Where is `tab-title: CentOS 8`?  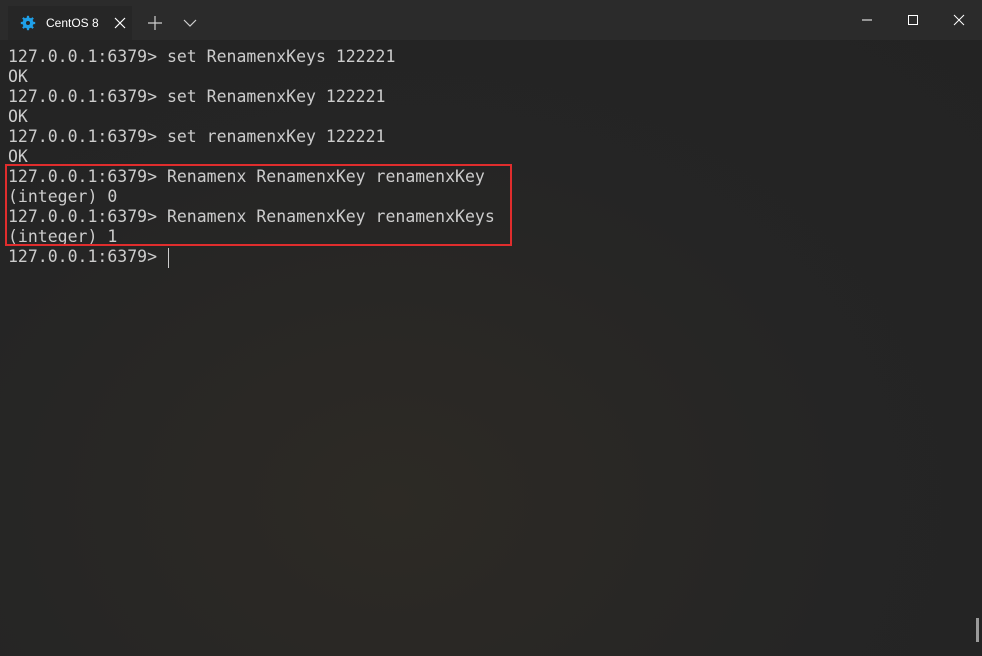
tab-title: CentOS 8 is located at coordinates (72, 23).